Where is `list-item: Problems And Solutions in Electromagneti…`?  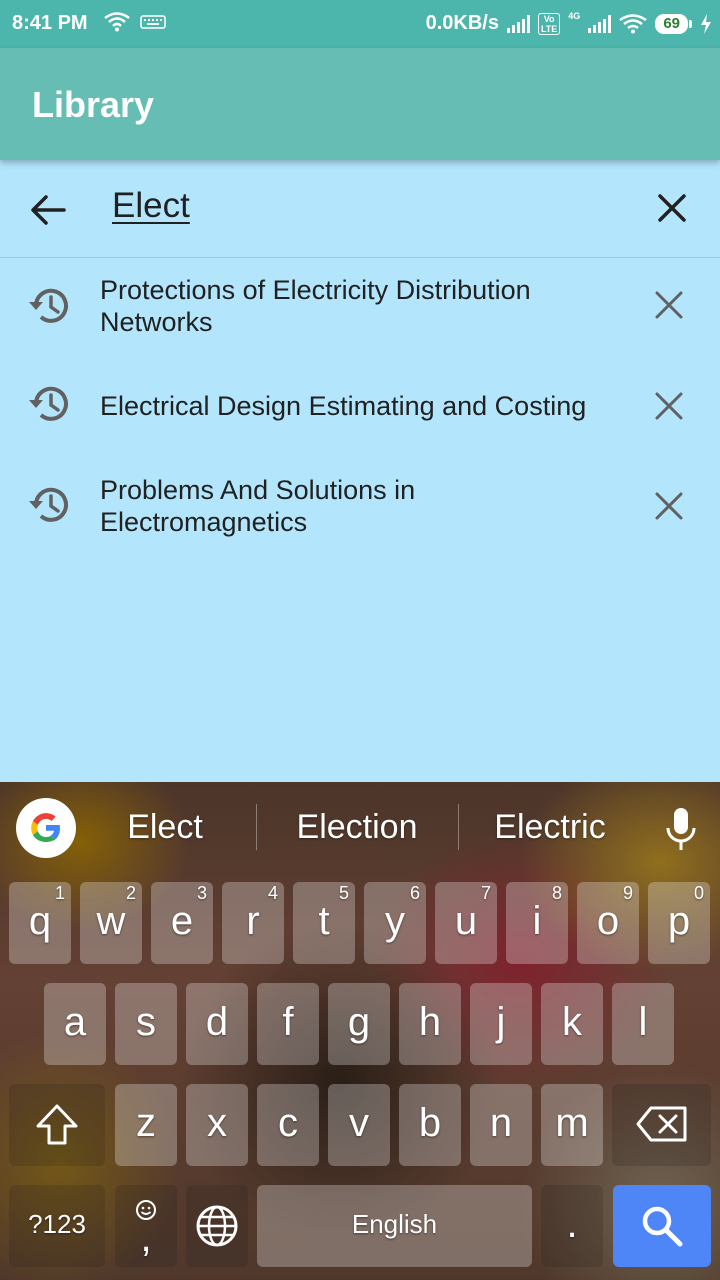 list-item: Problems And Solutions in Electromagneti… is located at coordinates (360, 508).